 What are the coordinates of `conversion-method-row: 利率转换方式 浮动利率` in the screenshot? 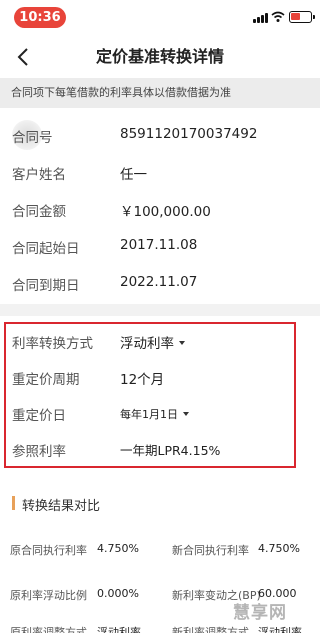 It's located at (150, 341).